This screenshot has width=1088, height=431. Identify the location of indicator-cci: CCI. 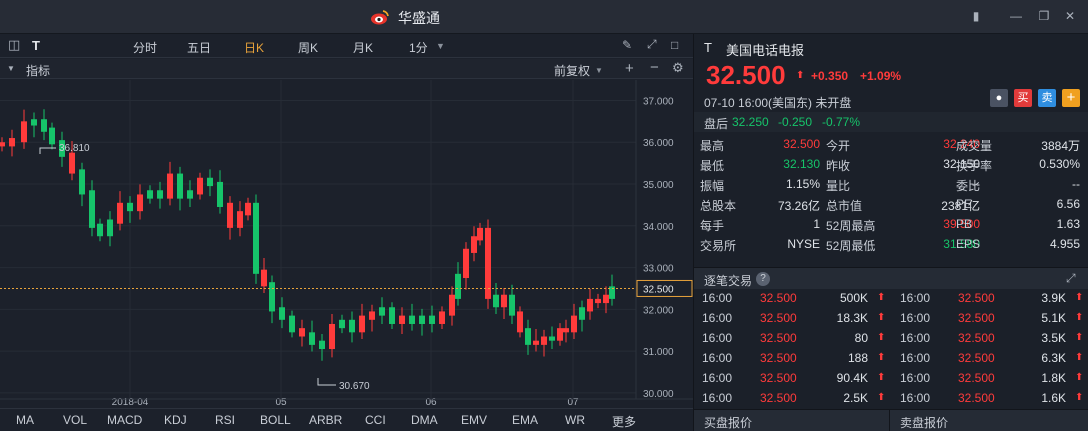
(375, 420).